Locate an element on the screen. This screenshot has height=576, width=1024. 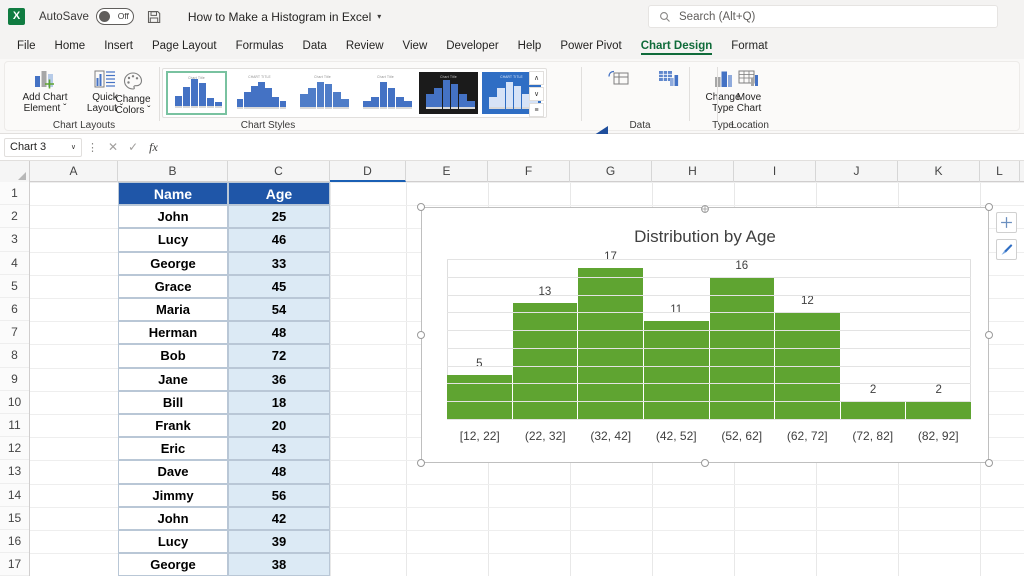
chart-styles-button is located at coordinates (1006, 249).